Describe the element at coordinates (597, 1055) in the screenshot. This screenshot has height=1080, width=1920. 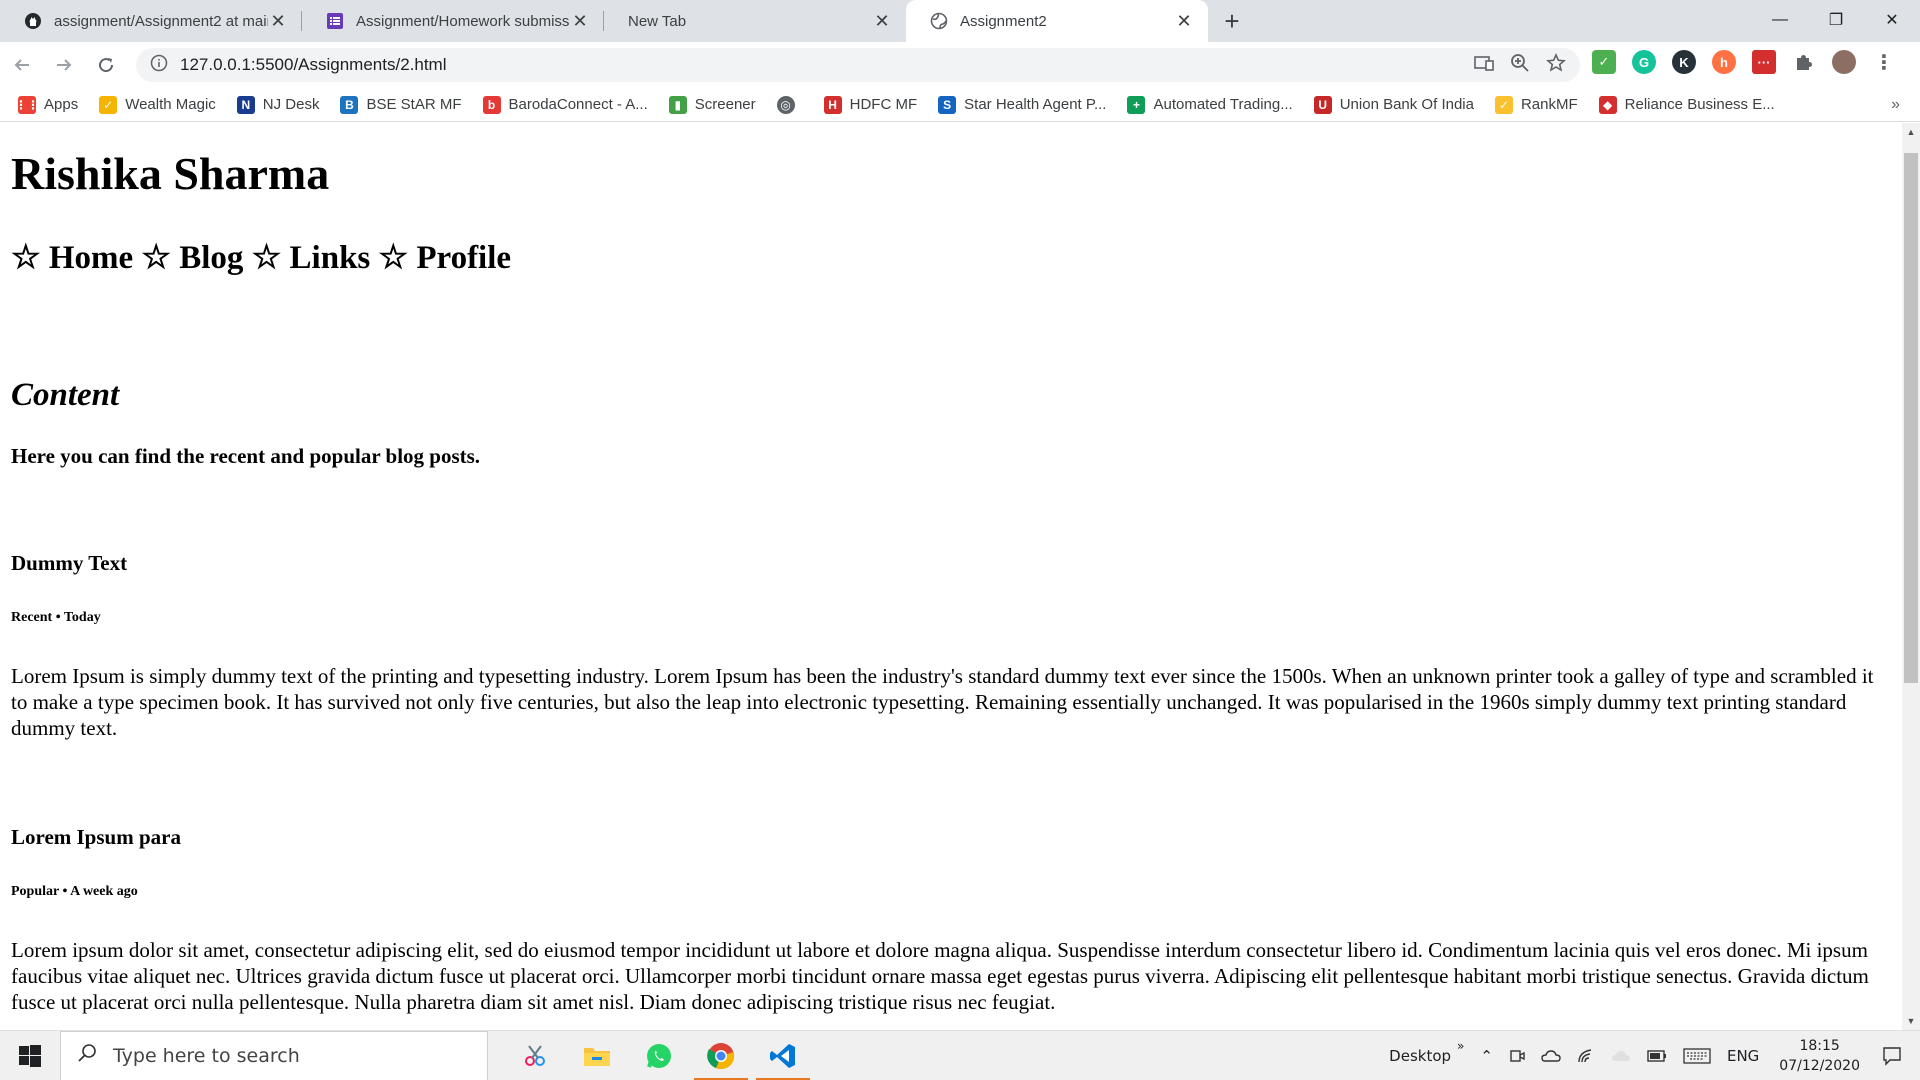
I see `file-explorer-icon` at that location.